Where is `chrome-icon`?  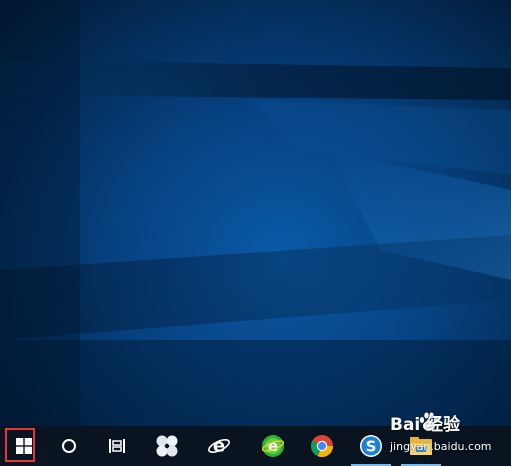
chrome-icon is located at coordinates (322, 446).